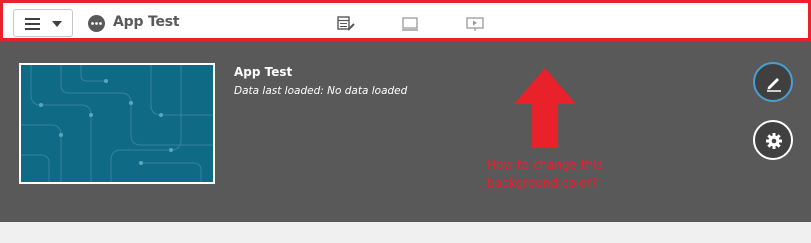 This screenshot has width=811, height=243. I want to click on global-menu-button, so click(43, 23).